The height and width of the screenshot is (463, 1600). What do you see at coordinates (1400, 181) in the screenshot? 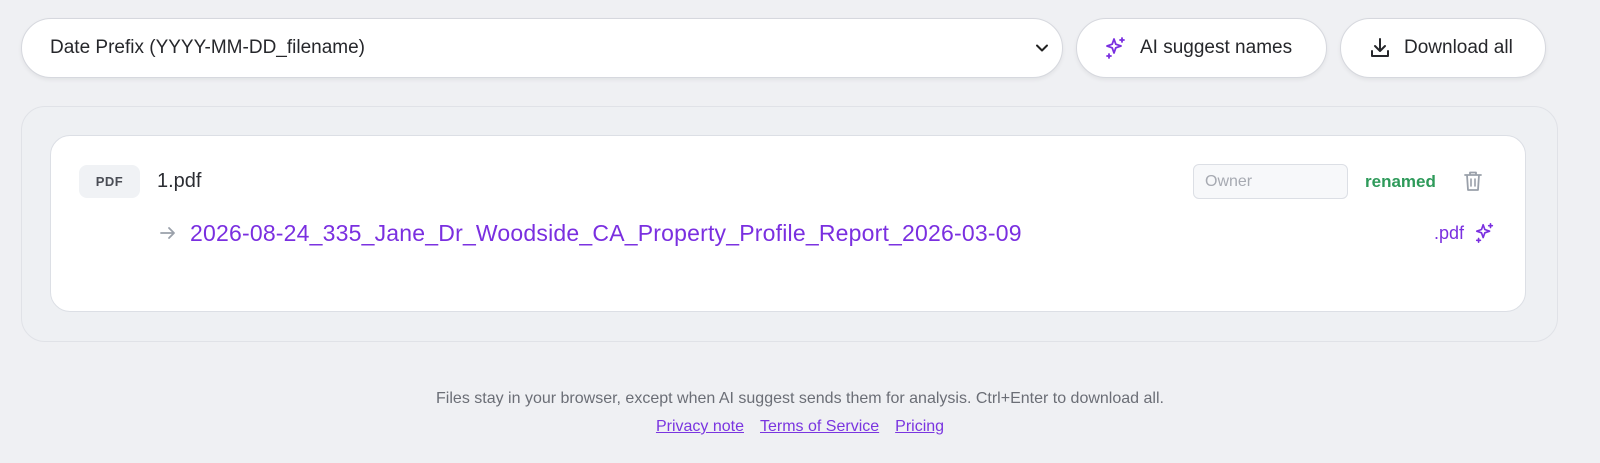
I see `status-badge: renamed` at bounding box center [1400, 181].